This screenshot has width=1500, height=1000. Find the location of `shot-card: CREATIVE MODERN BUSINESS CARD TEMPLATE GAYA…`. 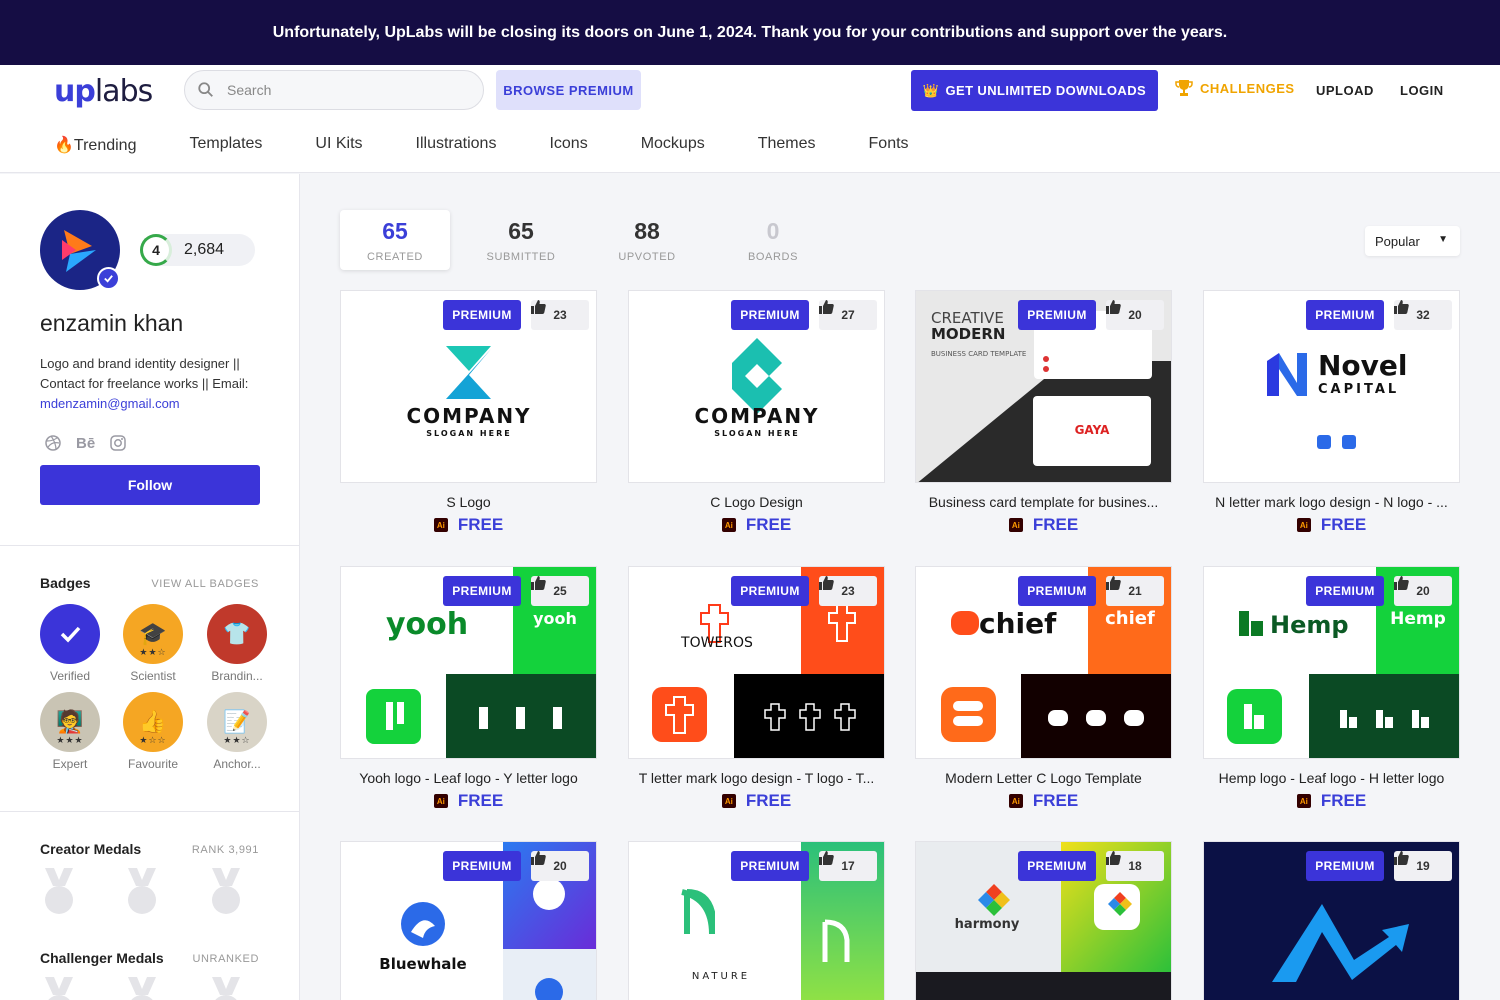

shot-card: CREATIVE MODERN BUSINESS CARD TEMPLATE GAYA… is located at coordinates (1043, 412).